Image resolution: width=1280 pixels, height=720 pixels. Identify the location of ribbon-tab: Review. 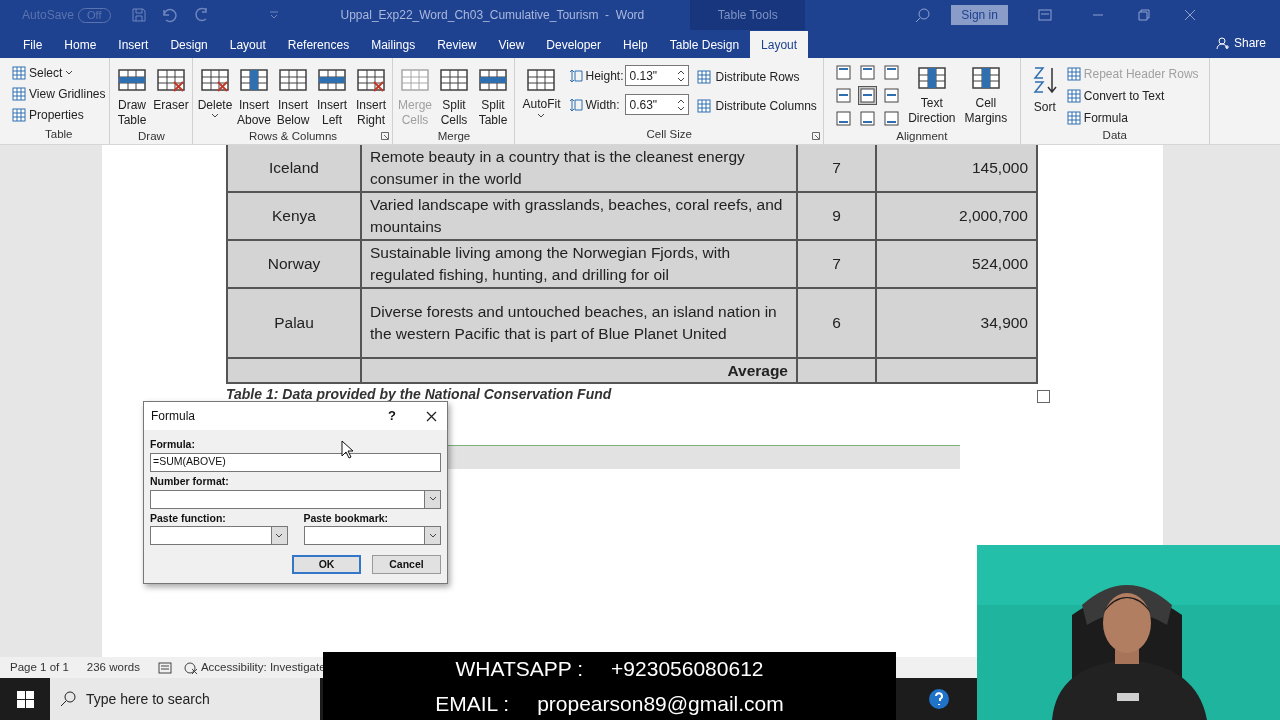
(457, 44).